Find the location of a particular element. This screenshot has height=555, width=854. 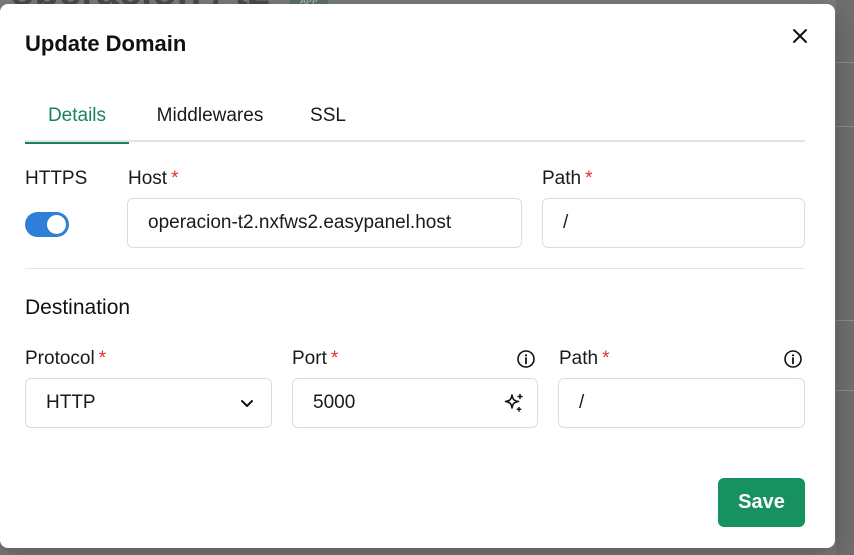

destination-path-input: / is located at coordinates (681, 403).